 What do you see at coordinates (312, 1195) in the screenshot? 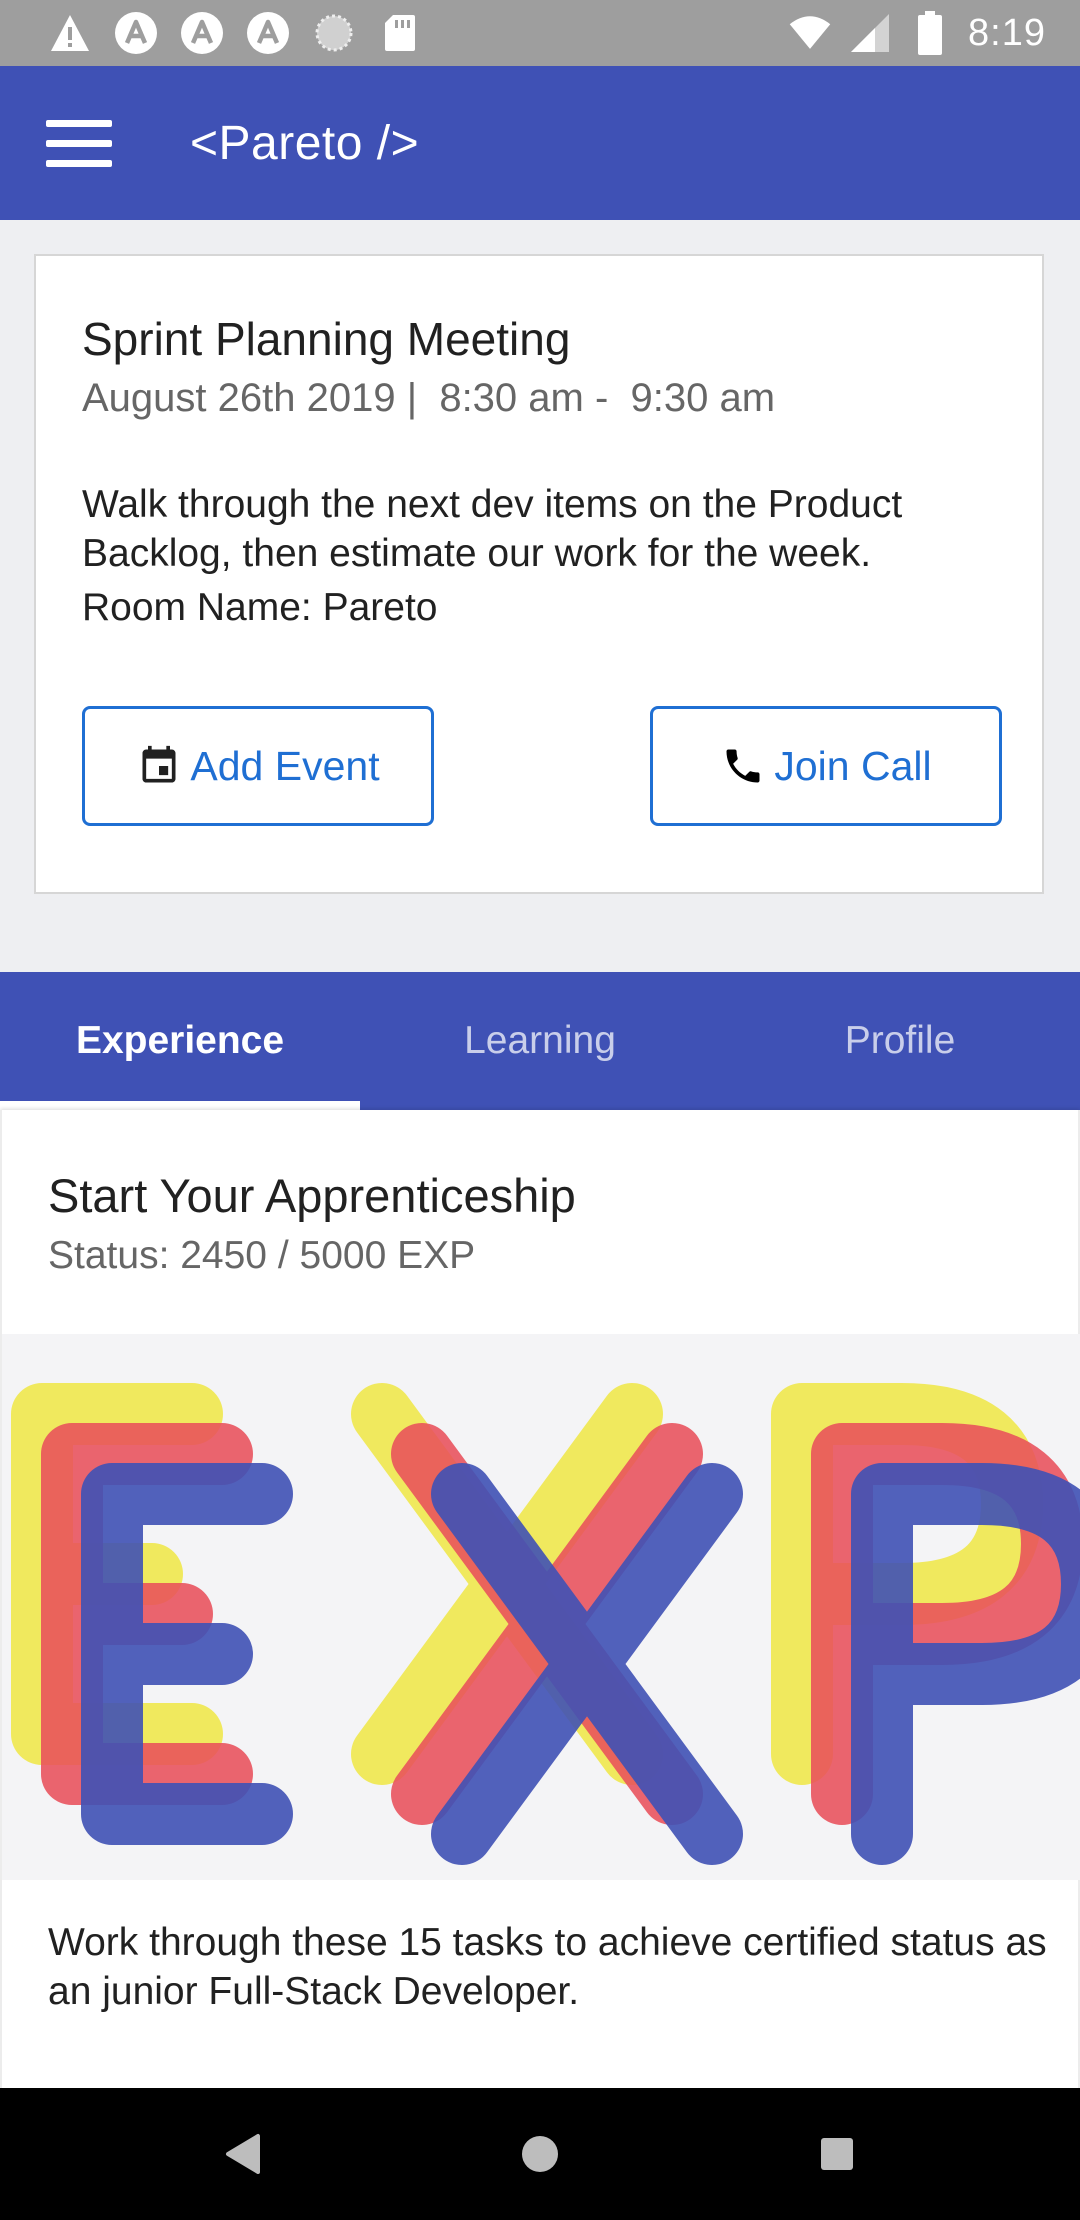
I see `experience-title: Start Your Apprenticeship` at bounding box center [312, 1195].